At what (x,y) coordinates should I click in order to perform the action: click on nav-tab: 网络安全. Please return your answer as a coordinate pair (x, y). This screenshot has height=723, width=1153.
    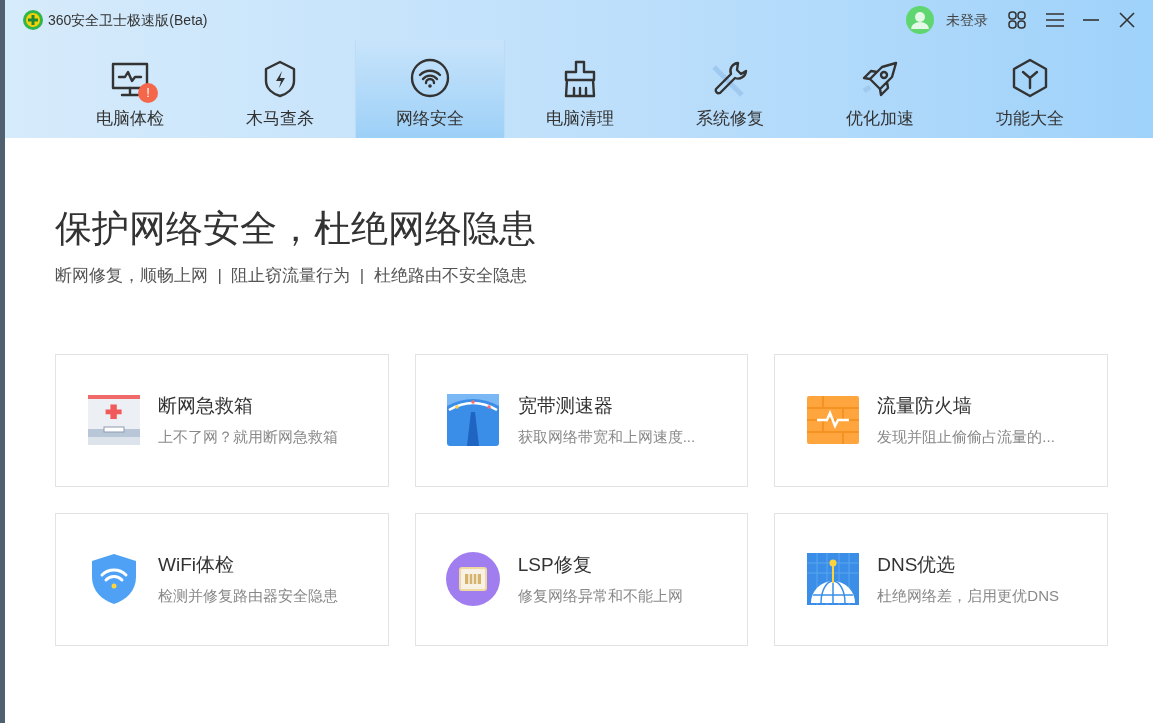
    Looking at the image, I should click on (430, 89).